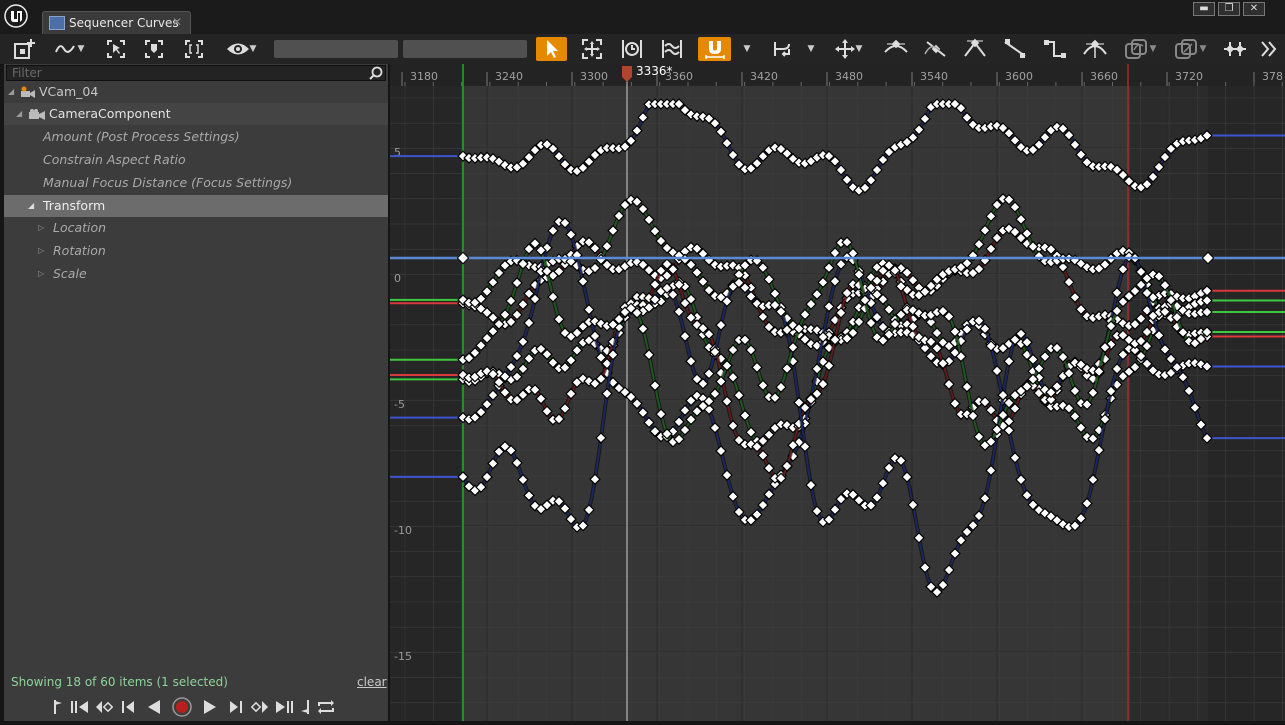  I want to click on time-tick-label: 378, so click(1272, 76).